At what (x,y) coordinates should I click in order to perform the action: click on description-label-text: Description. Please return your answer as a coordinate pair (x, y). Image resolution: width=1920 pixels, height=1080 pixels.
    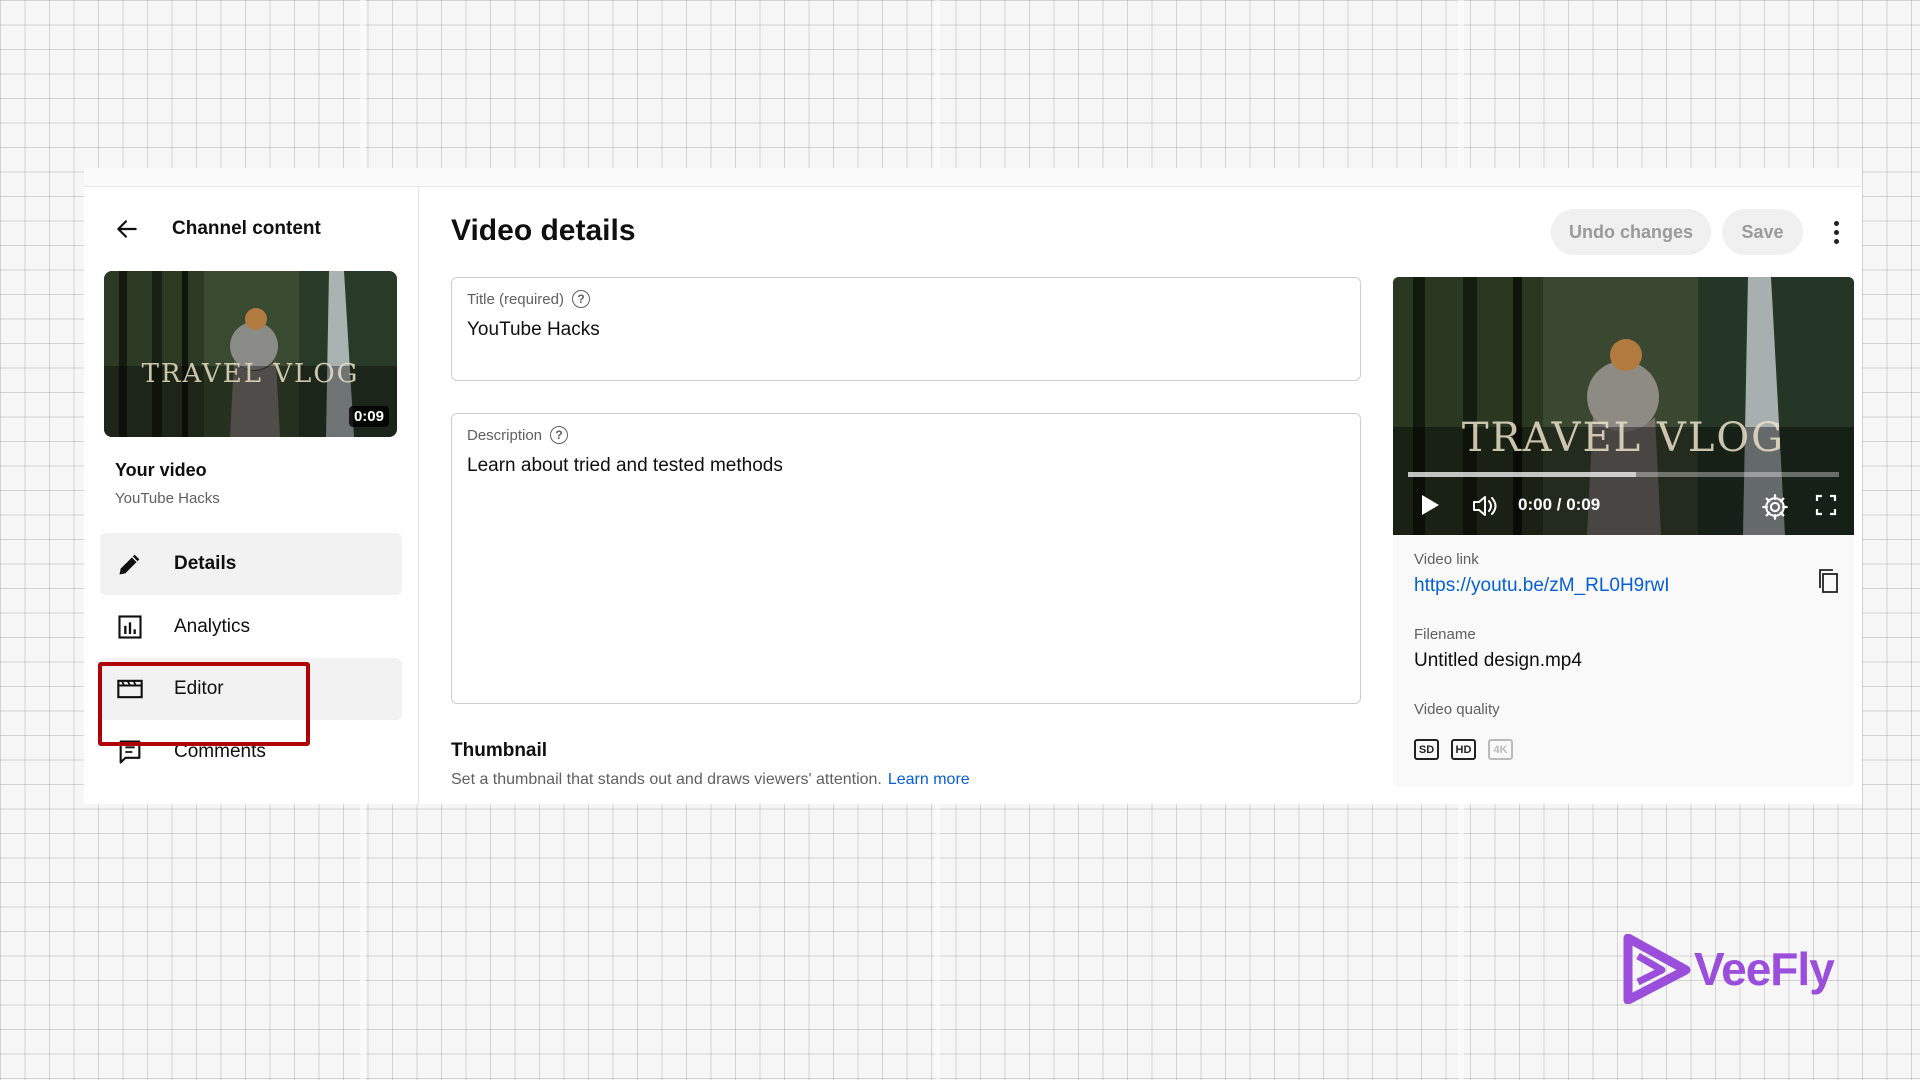
    Looking at the image, I should click on (505, 435).